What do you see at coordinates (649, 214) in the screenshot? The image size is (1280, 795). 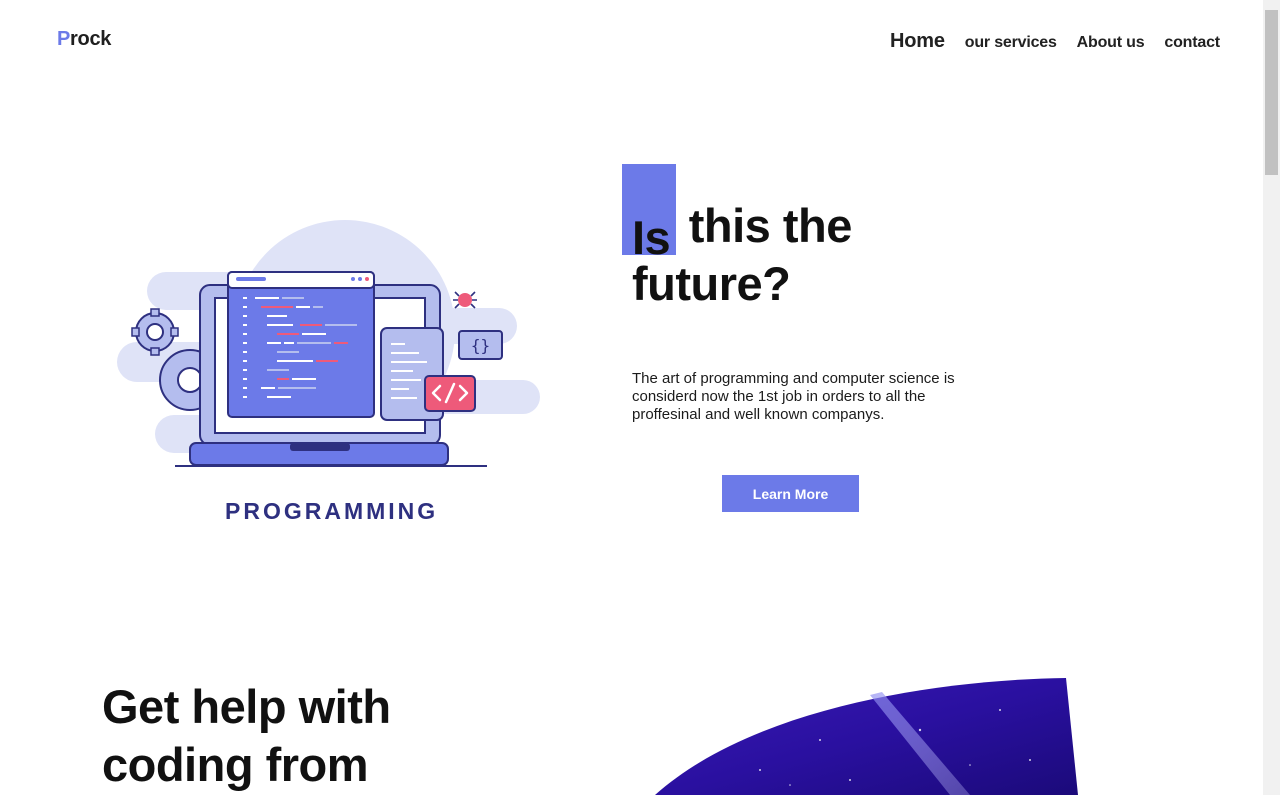 I see `hero-title-highlight: Is` at bounding box center [649, 214].